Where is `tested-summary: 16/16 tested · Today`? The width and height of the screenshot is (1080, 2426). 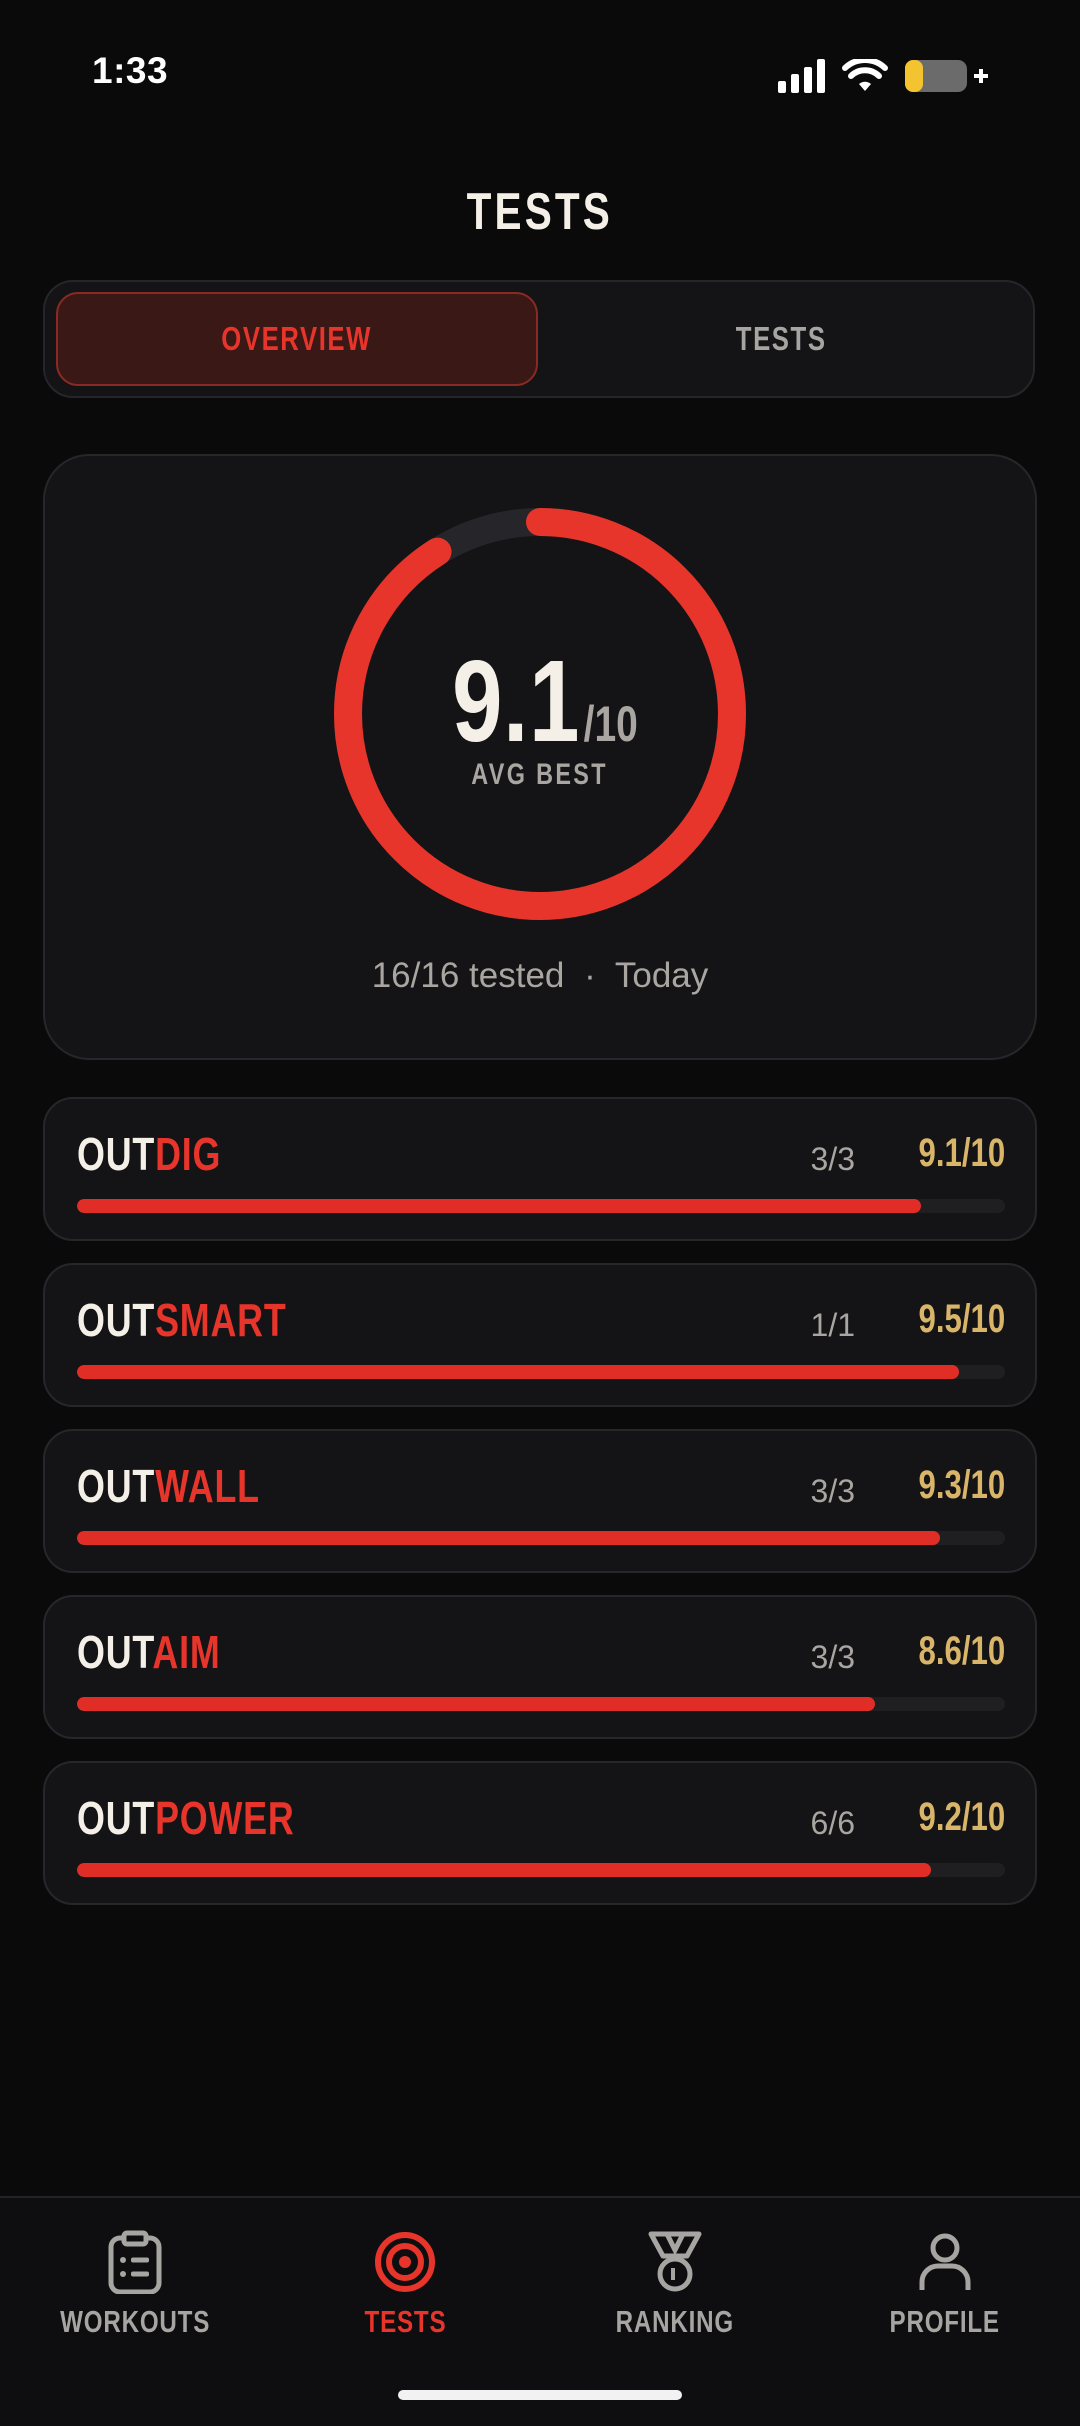 tested-summary: 16/16 tested · Today is located at coordinates (540, 976).